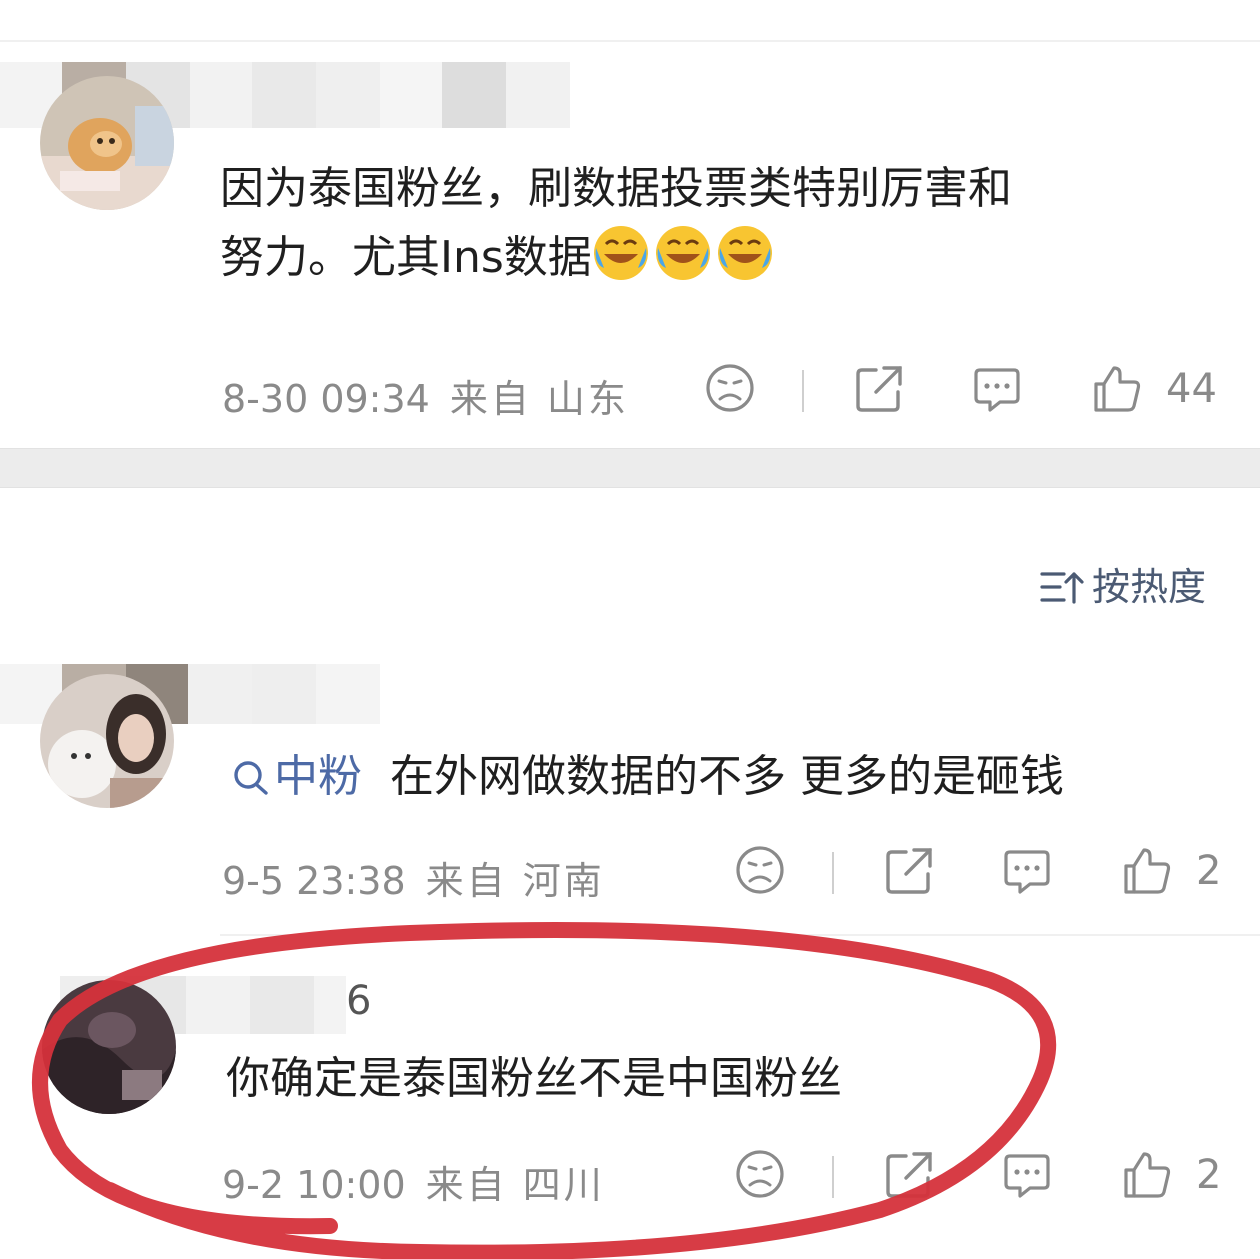 Image resolution: width=1260 pixels, height=1259 pixels. What do you see at coordinates (314, 881) in the screenshot?
I see `comment-time: 9-5 23:38` at bounding box center [314, 881].